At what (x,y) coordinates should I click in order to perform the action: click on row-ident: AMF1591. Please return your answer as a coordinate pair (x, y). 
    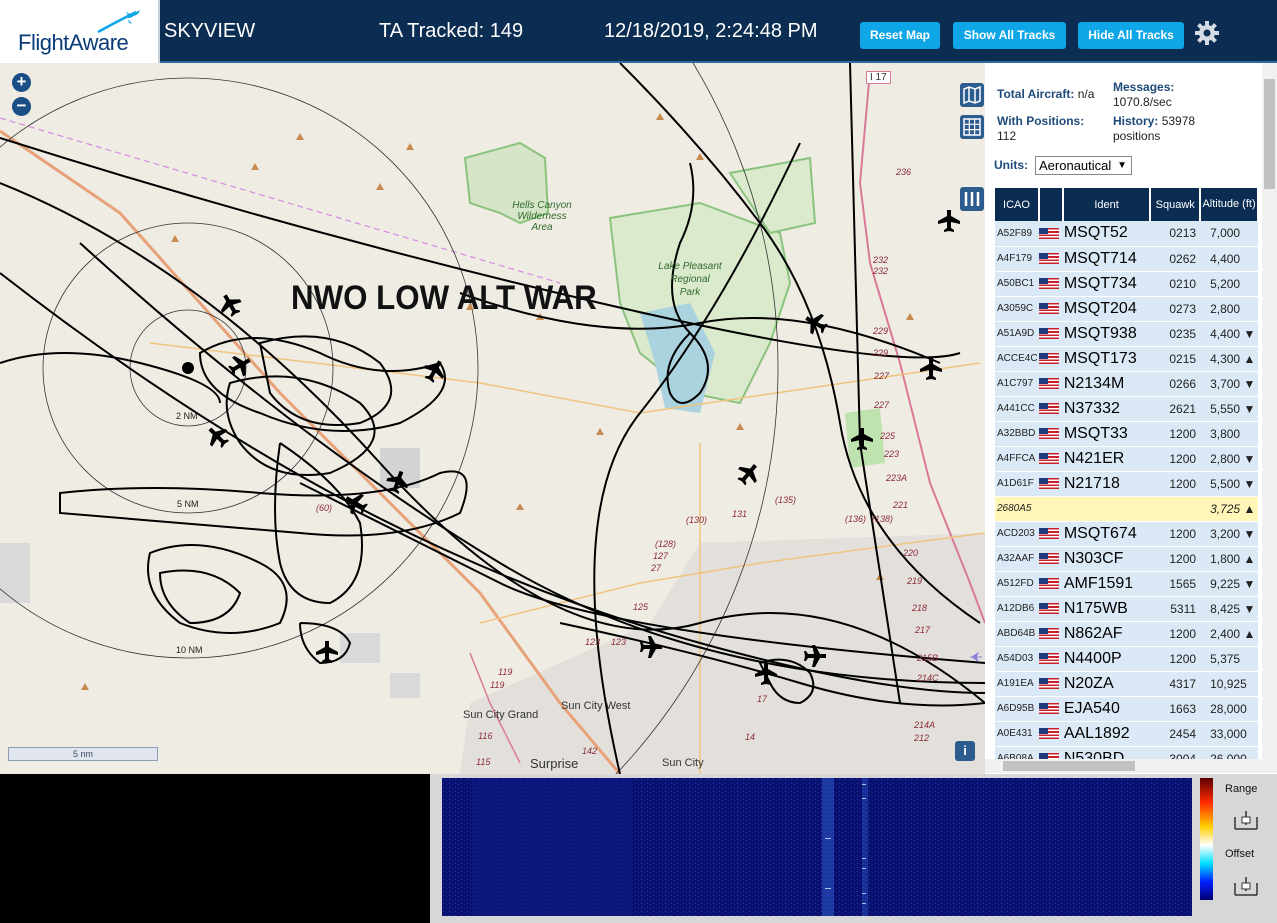
    Looking at the image, I should click on (1106, 584).